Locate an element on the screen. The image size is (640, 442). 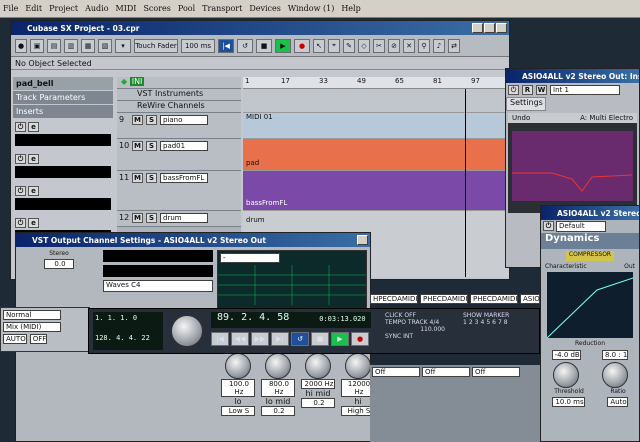
sync-value: INT is located at coordinates (408, 336).